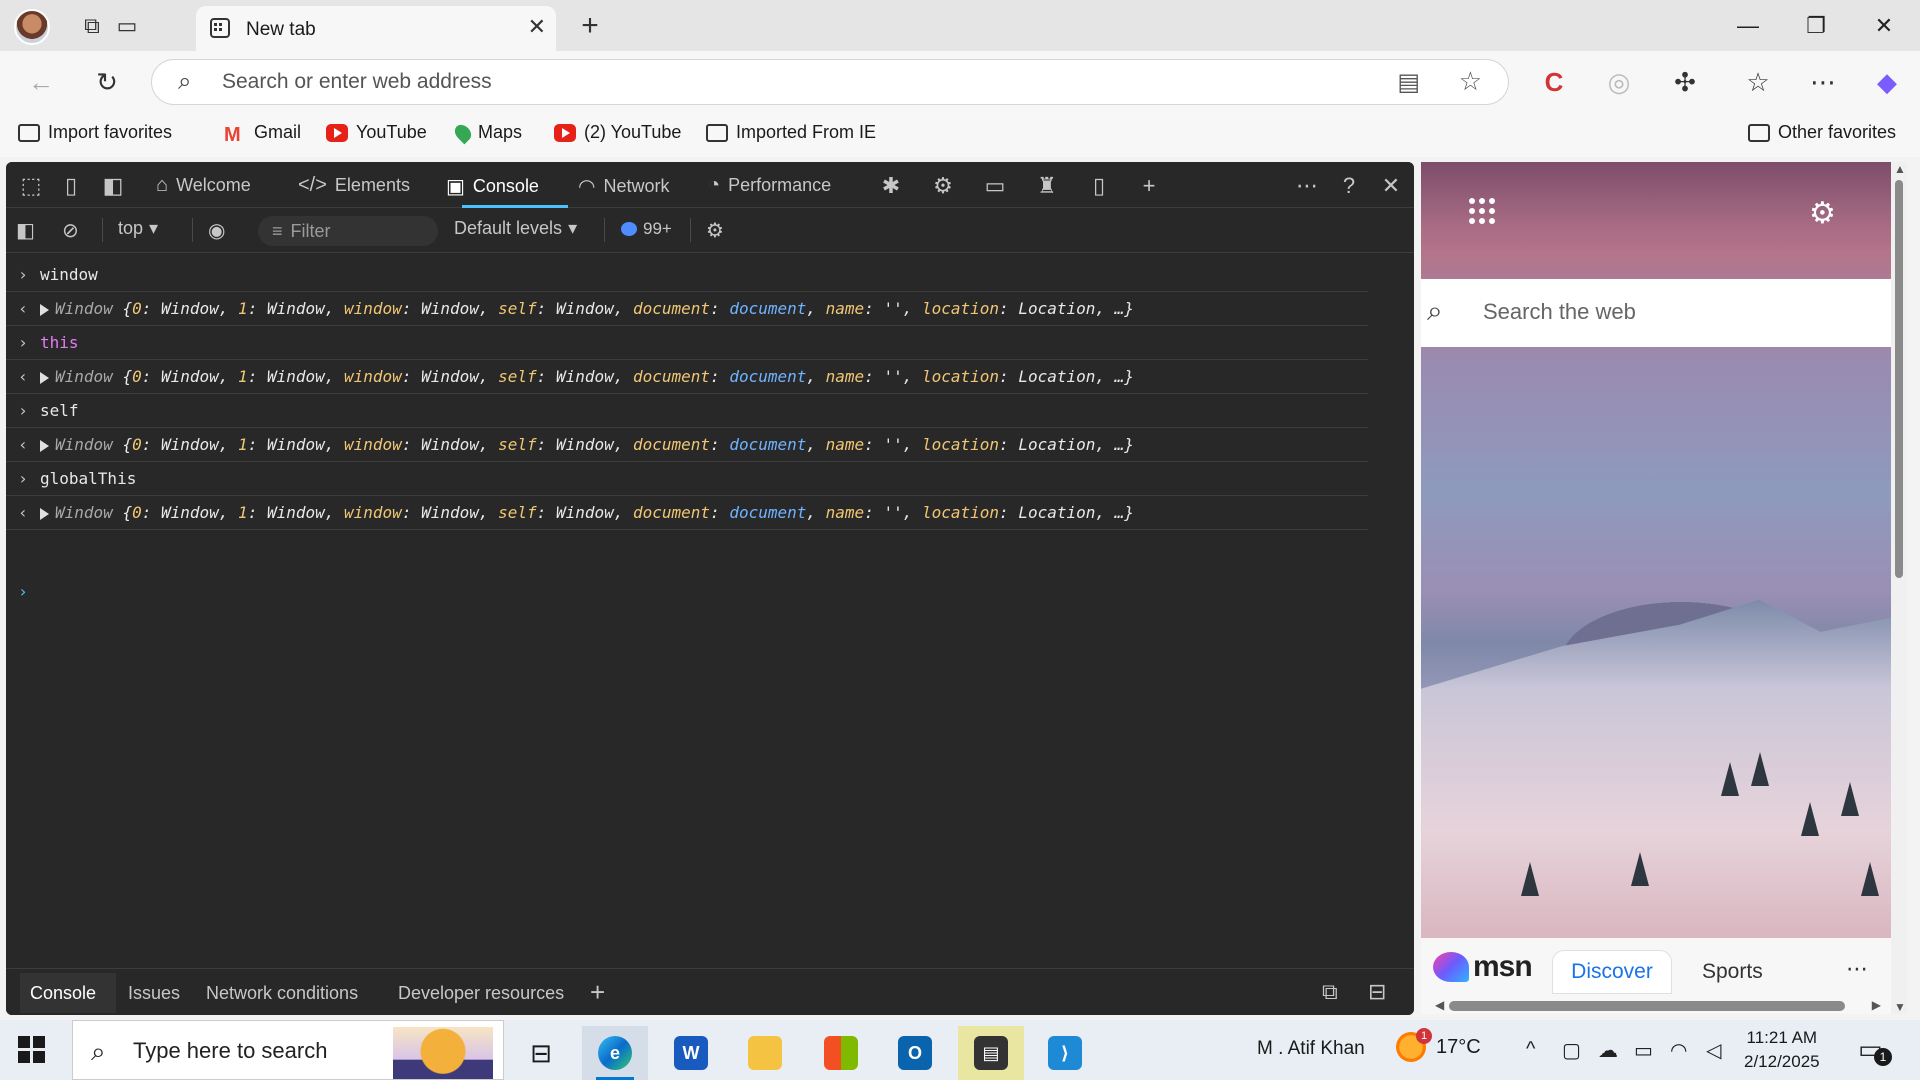 The height and width of the screenshot is (1080, 1920). Describe the element at coordinates (1608, 1050) in the screenshot. I see `onedrive-cloud-icon: ☁` at that location.